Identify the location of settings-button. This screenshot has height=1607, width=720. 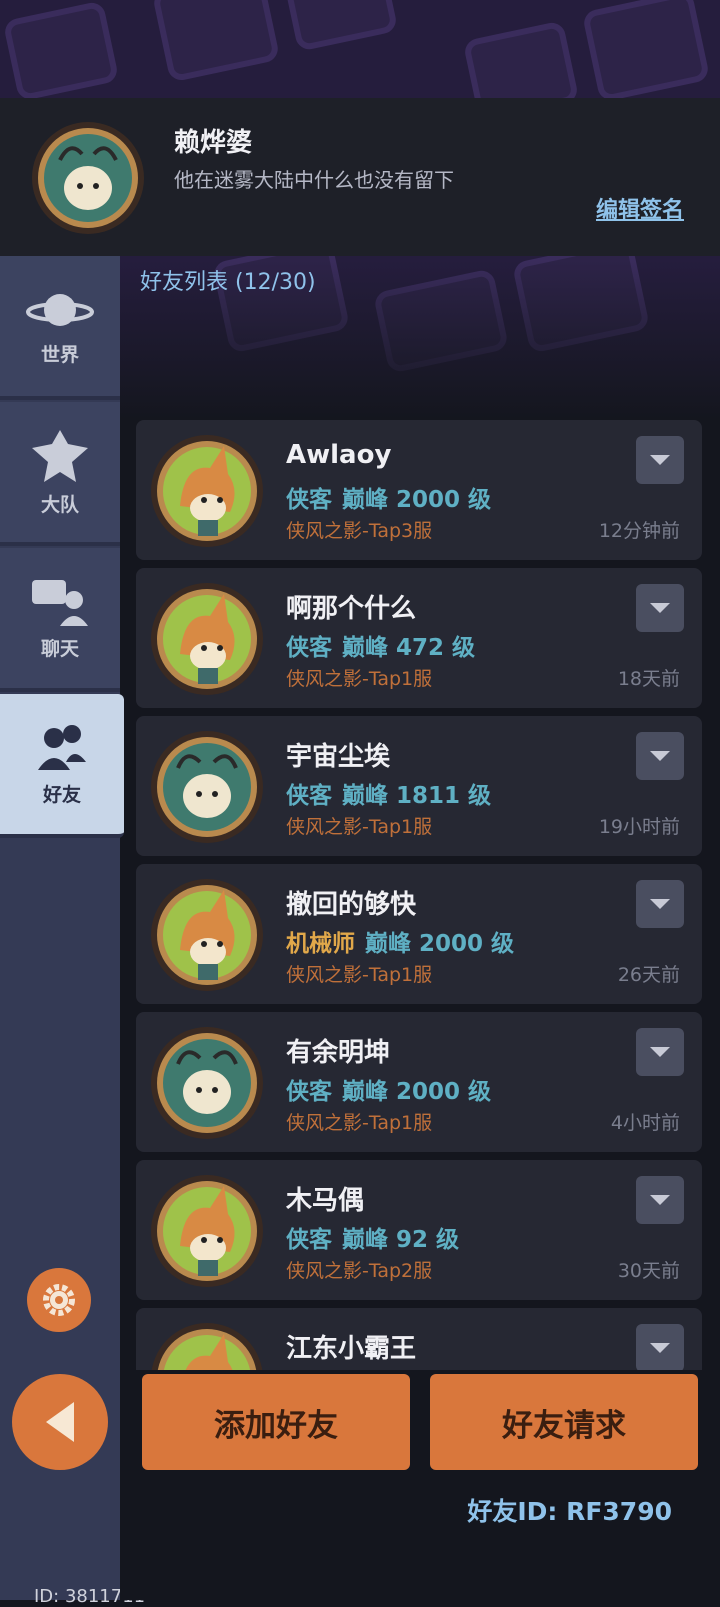
(59, 1300).